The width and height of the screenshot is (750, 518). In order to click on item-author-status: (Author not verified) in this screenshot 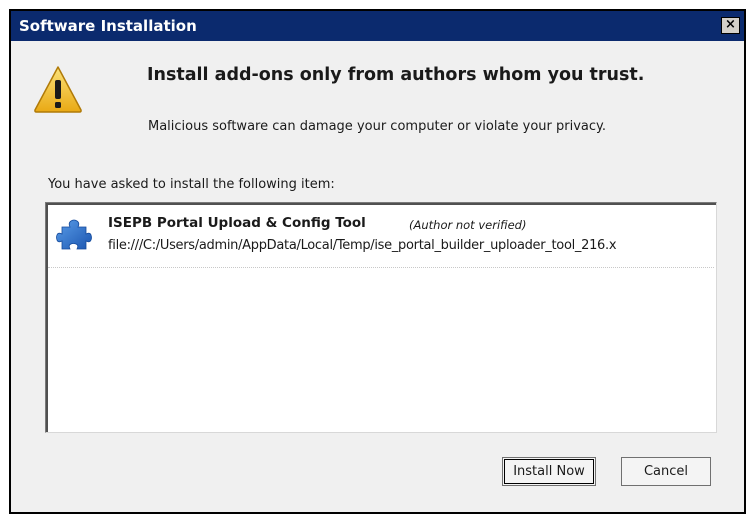, I will do `click(468, 225)`.